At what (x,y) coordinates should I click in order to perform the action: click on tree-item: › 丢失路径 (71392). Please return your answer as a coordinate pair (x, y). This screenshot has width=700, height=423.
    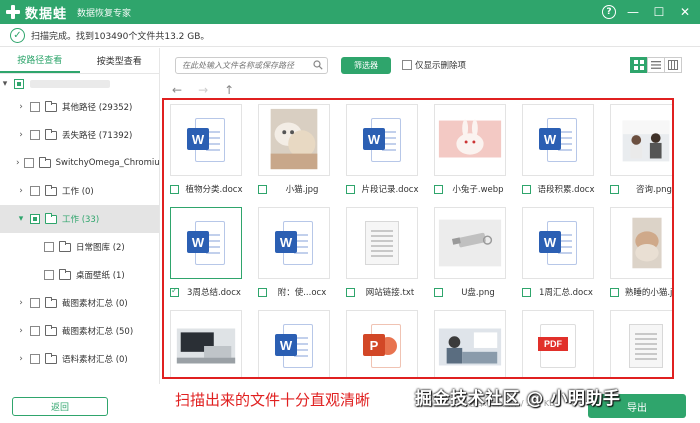
    Looking at the image, I should click on (79, 135).